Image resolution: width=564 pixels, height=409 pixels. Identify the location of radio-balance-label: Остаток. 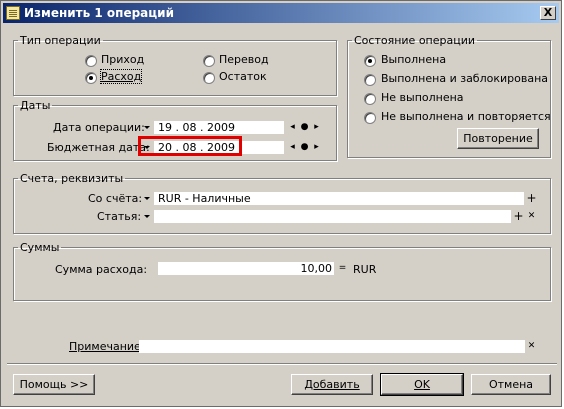
(243, 76).